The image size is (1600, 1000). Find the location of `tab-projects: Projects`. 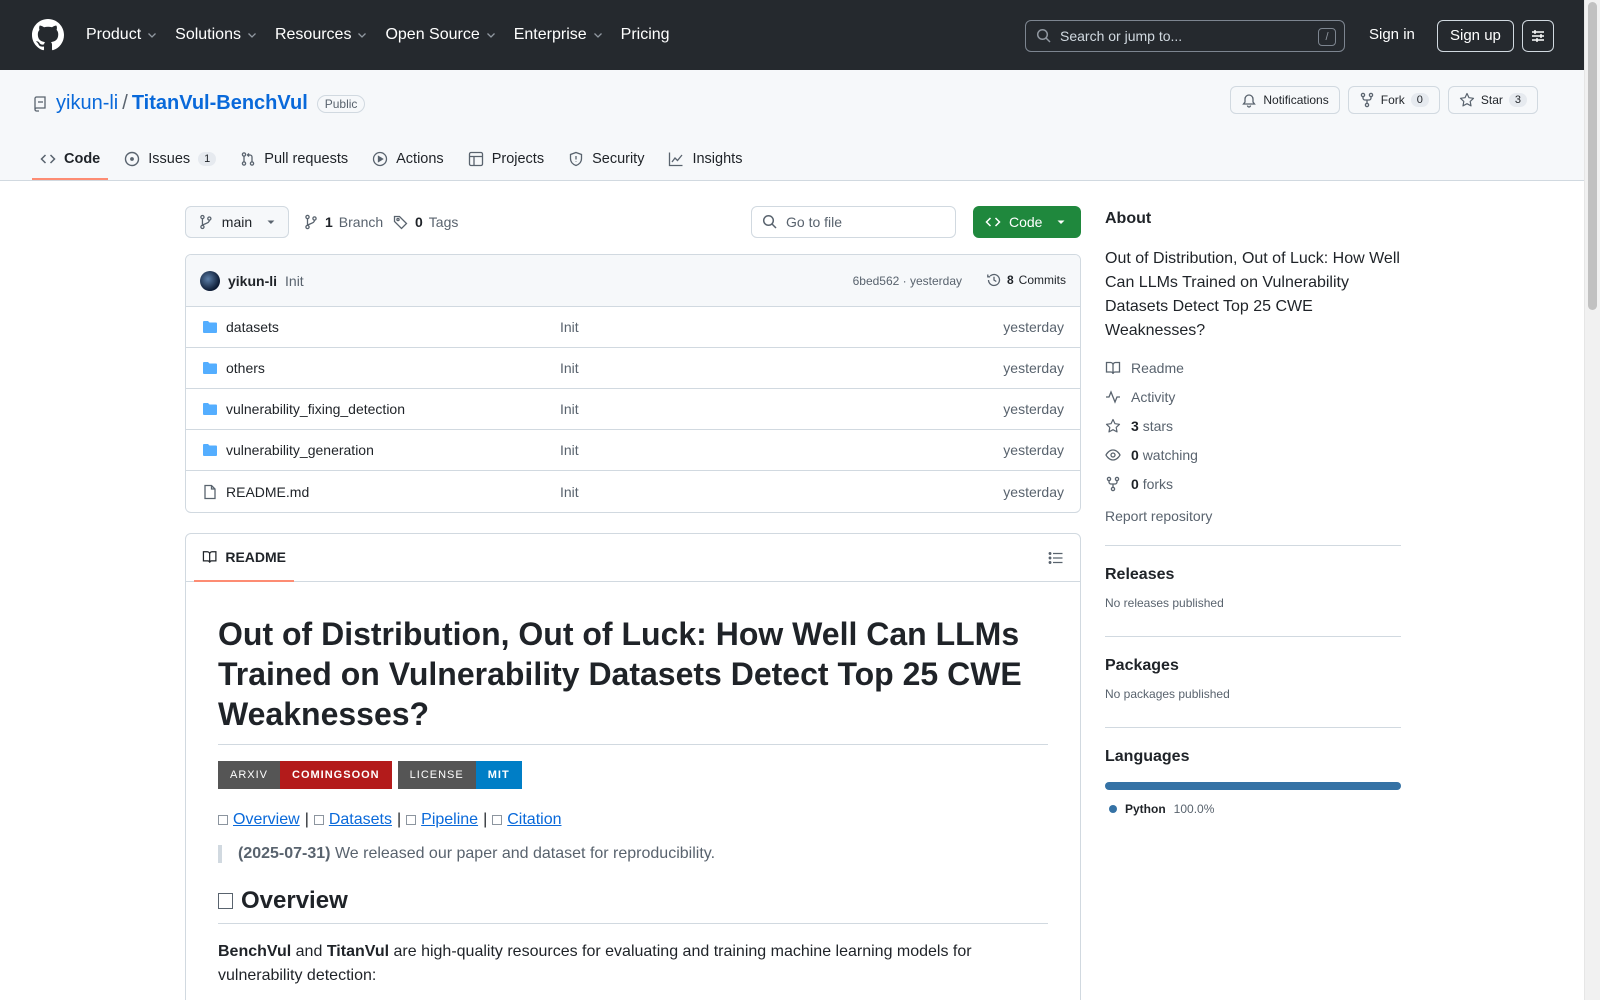

tab-projects: Projects is located at coordinates (506, 159).